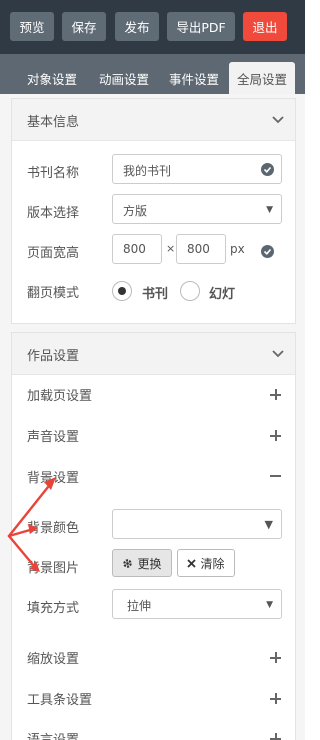 This screenshot has height=740, width=320. I want to click on basic-info-header: 基本信息, so click(153, 120).